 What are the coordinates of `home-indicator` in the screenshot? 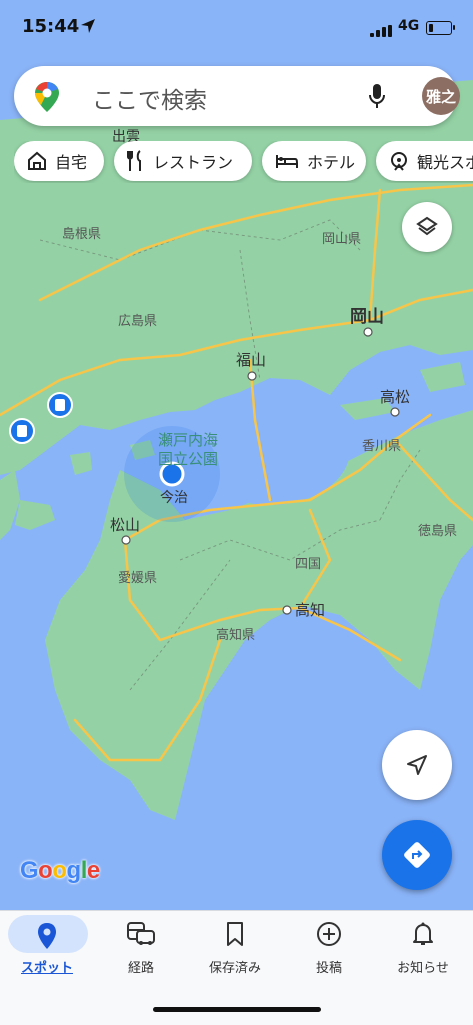 It's located at (237, 1009).